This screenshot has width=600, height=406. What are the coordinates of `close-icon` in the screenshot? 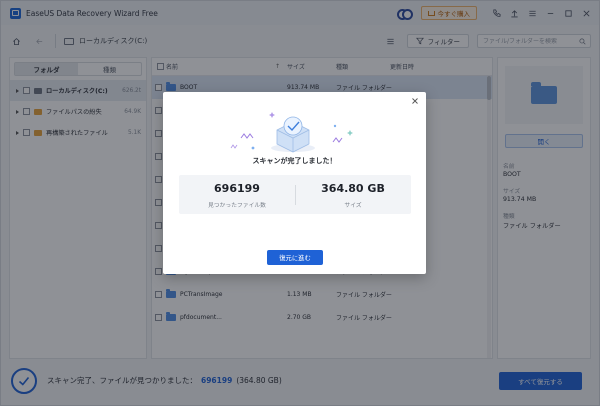 It's located at (415, 101).